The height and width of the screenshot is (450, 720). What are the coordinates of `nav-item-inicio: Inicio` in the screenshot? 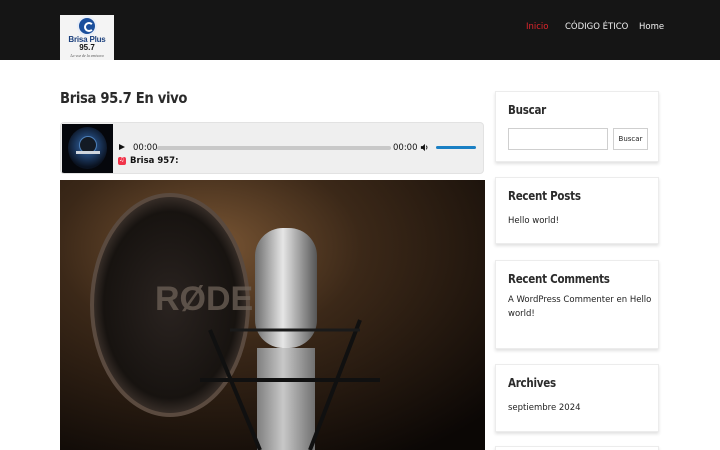 It's located at (537, 27).